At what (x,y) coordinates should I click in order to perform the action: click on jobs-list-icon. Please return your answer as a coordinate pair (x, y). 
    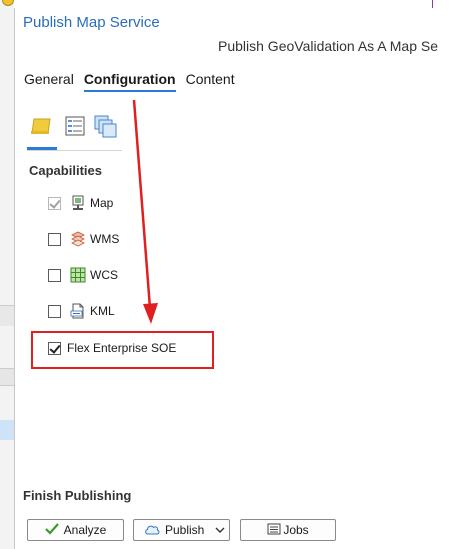
    Looking at the image, I should click on (274, 530).